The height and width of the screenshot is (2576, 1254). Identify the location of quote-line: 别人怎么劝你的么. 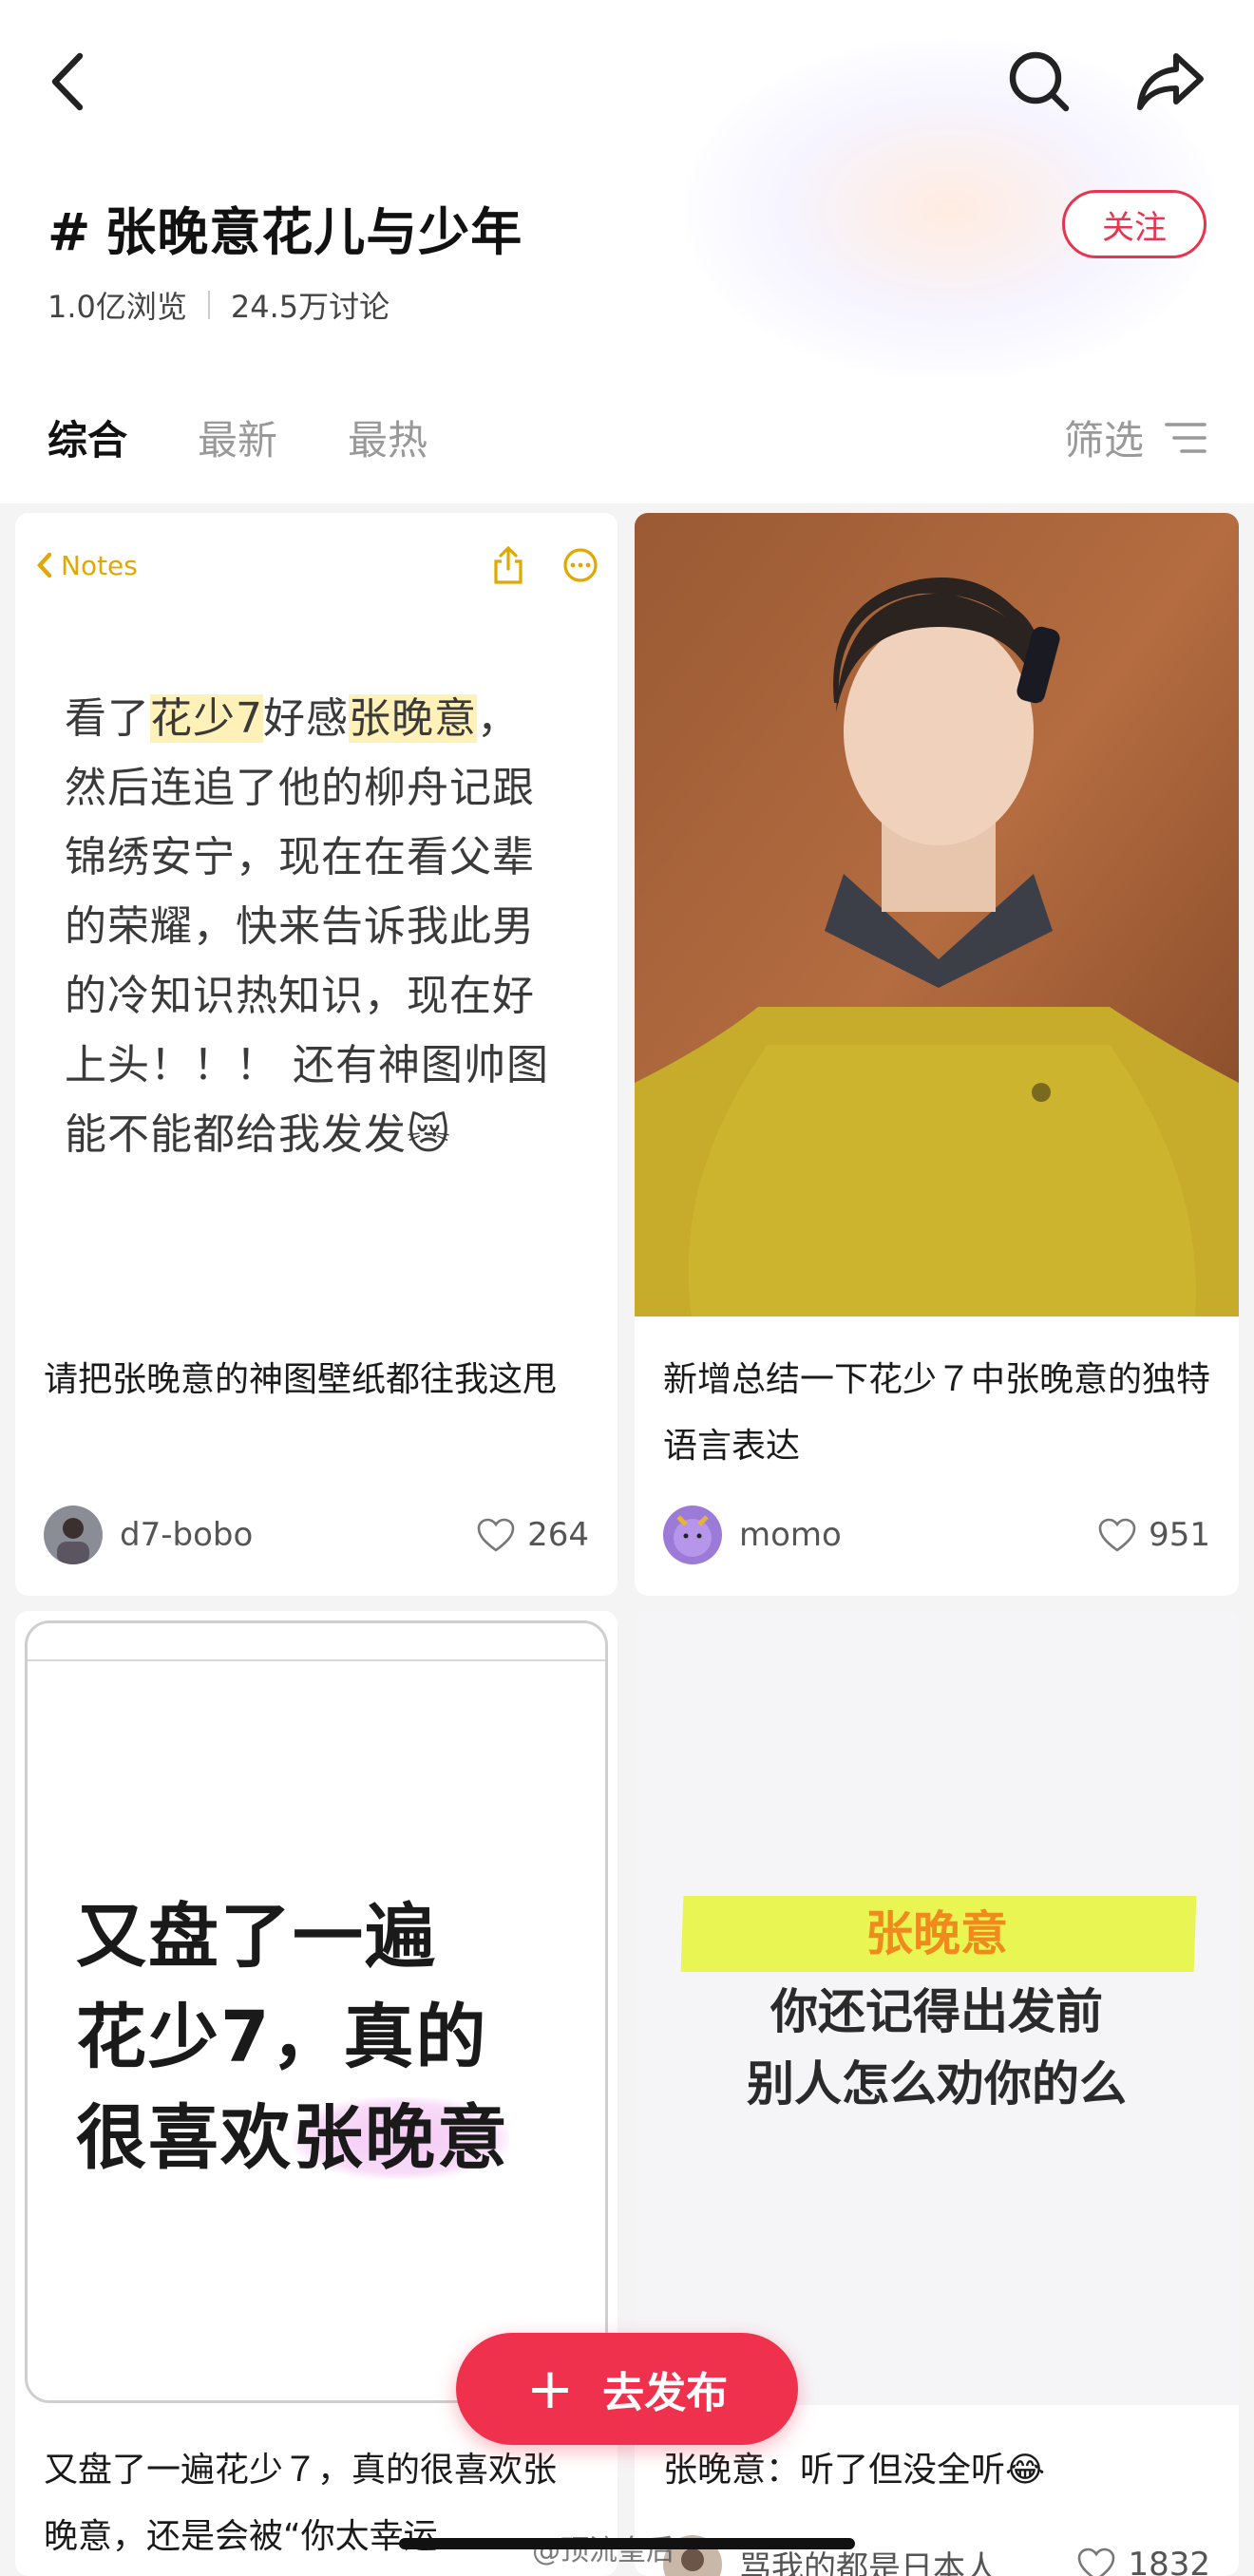
(937, 2084).